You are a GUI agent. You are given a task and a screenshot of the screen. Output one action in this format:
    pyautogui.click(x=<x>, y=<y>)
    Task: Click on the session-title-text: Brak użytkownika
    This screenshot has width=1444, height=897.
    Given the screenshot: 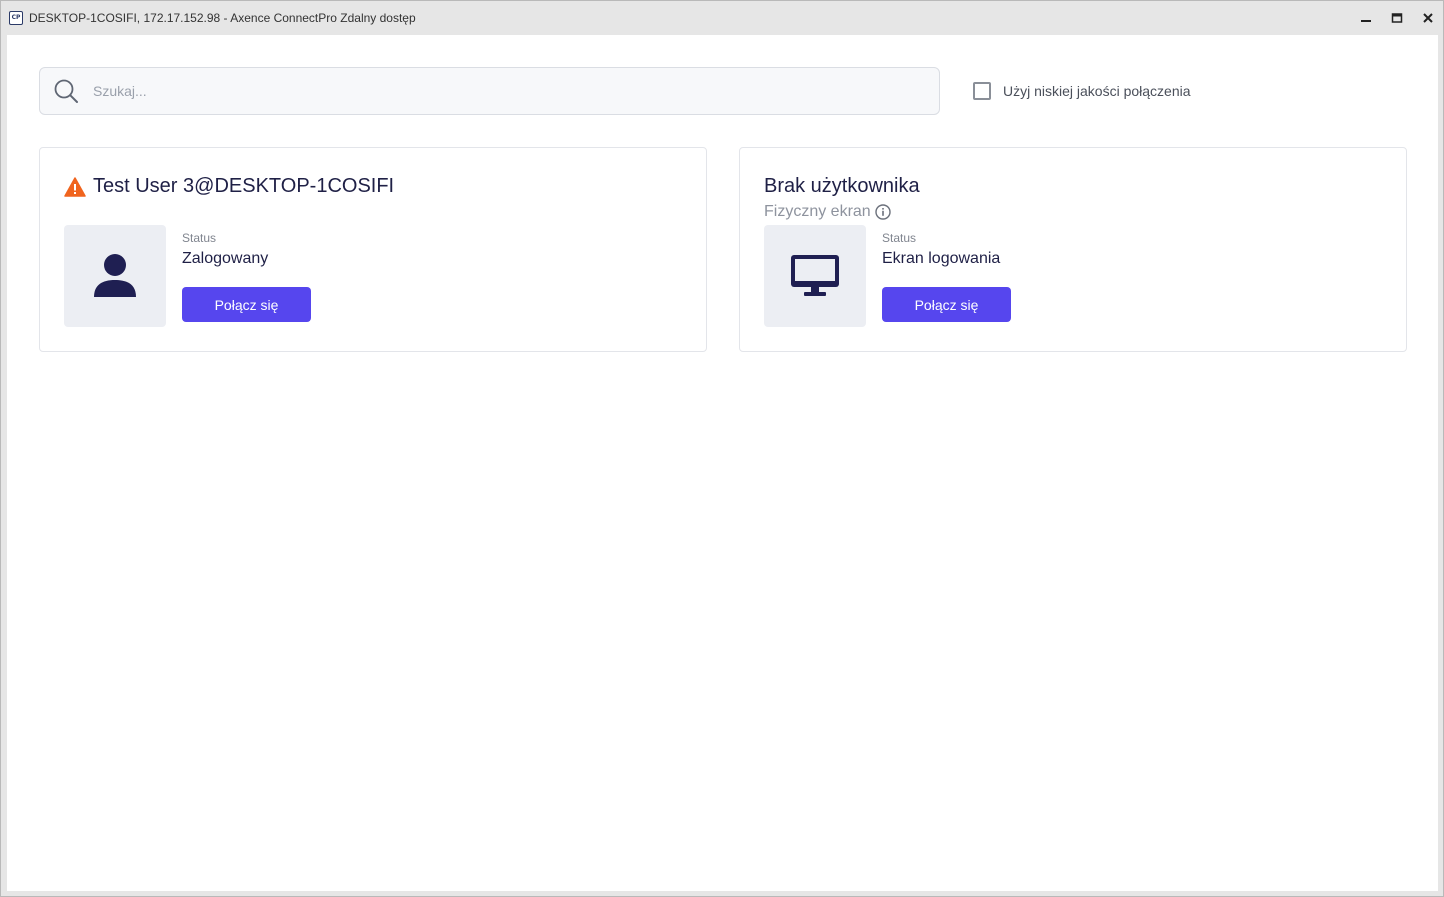 What is the action you would take?
    pyautogui.click(x=842, y=186)
    